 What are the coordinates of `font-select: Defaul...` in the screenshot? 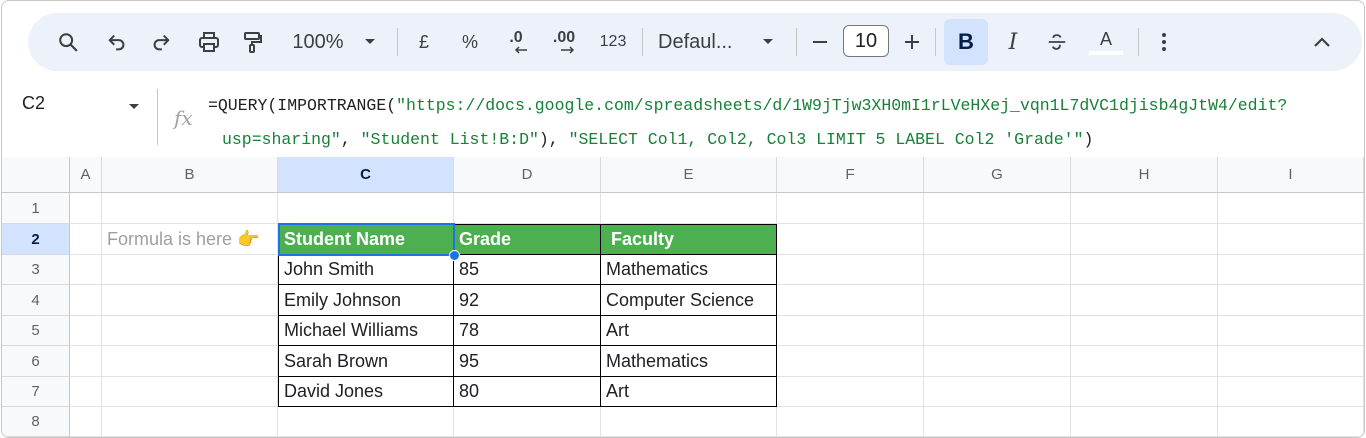 It's located at (703, 42).